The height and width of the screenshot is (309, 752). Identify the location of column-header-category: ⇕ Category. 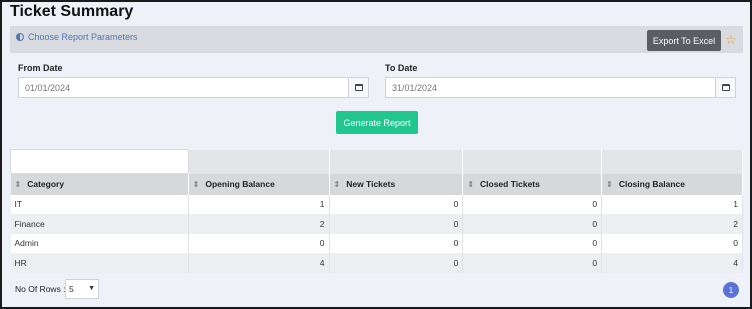
(99, 184).